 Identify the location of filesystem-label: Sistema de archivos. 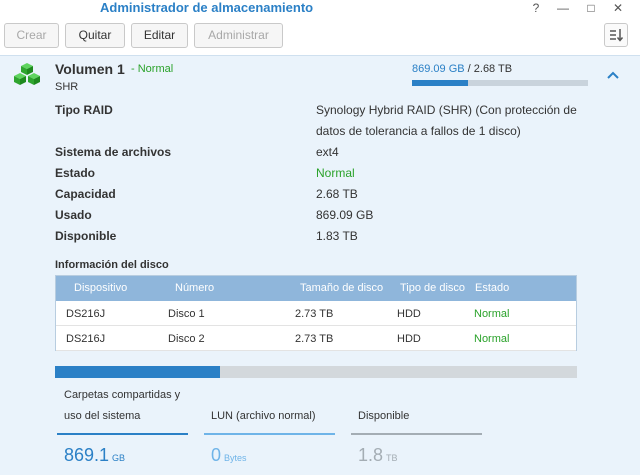
(113, 152).